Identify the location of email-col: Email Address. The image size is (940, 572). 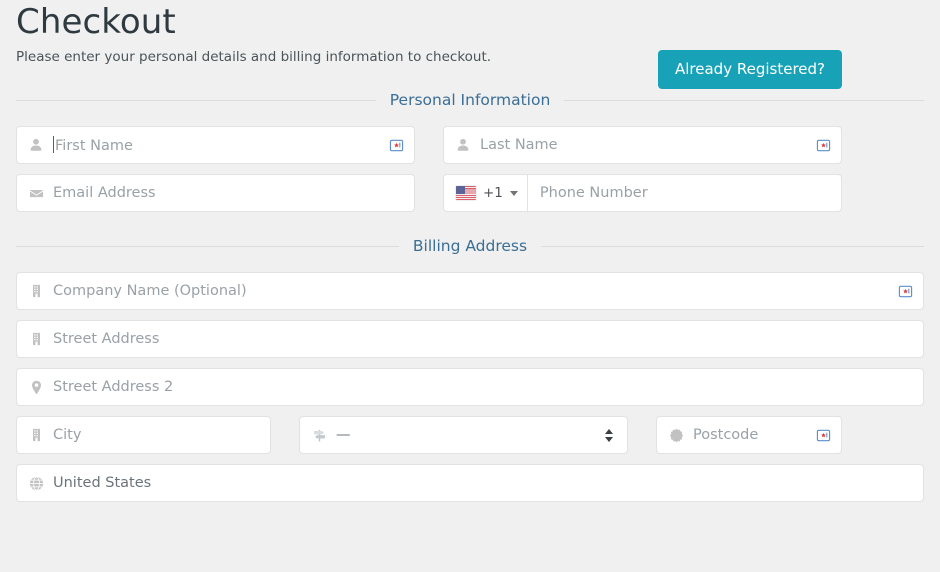
(215, 193).